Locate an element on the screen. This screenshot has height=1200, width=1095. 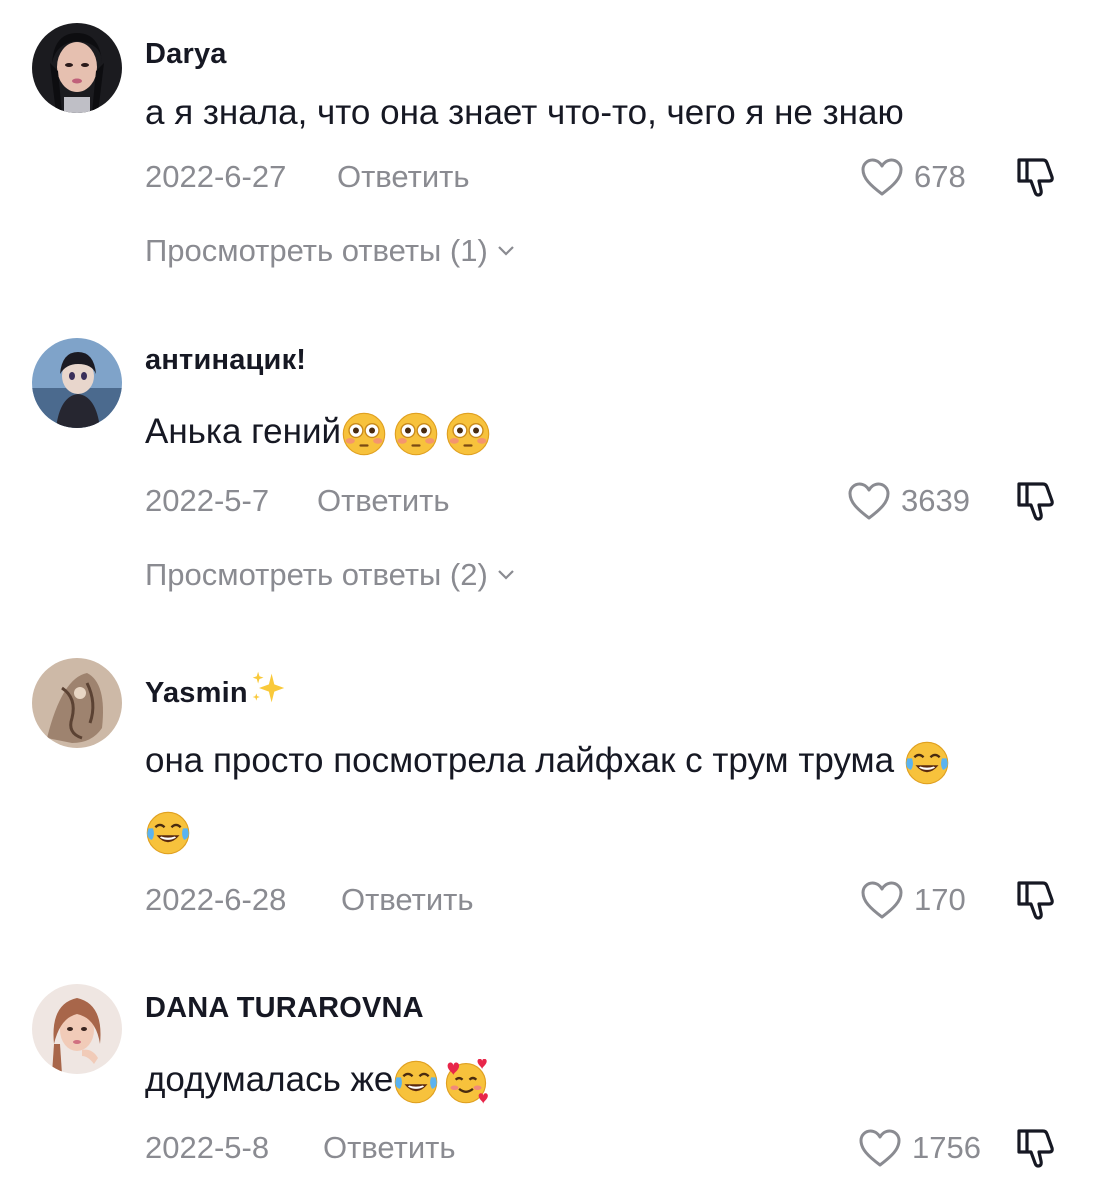
username: антинацик! is located at coordinates (225, 360).